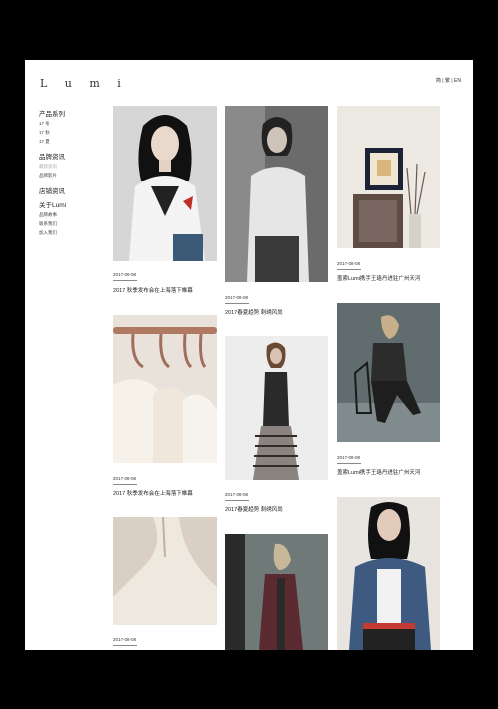 This screenshot has width=498, height=709. I want to click on brand-logo: L u m i, so click(84, 83).